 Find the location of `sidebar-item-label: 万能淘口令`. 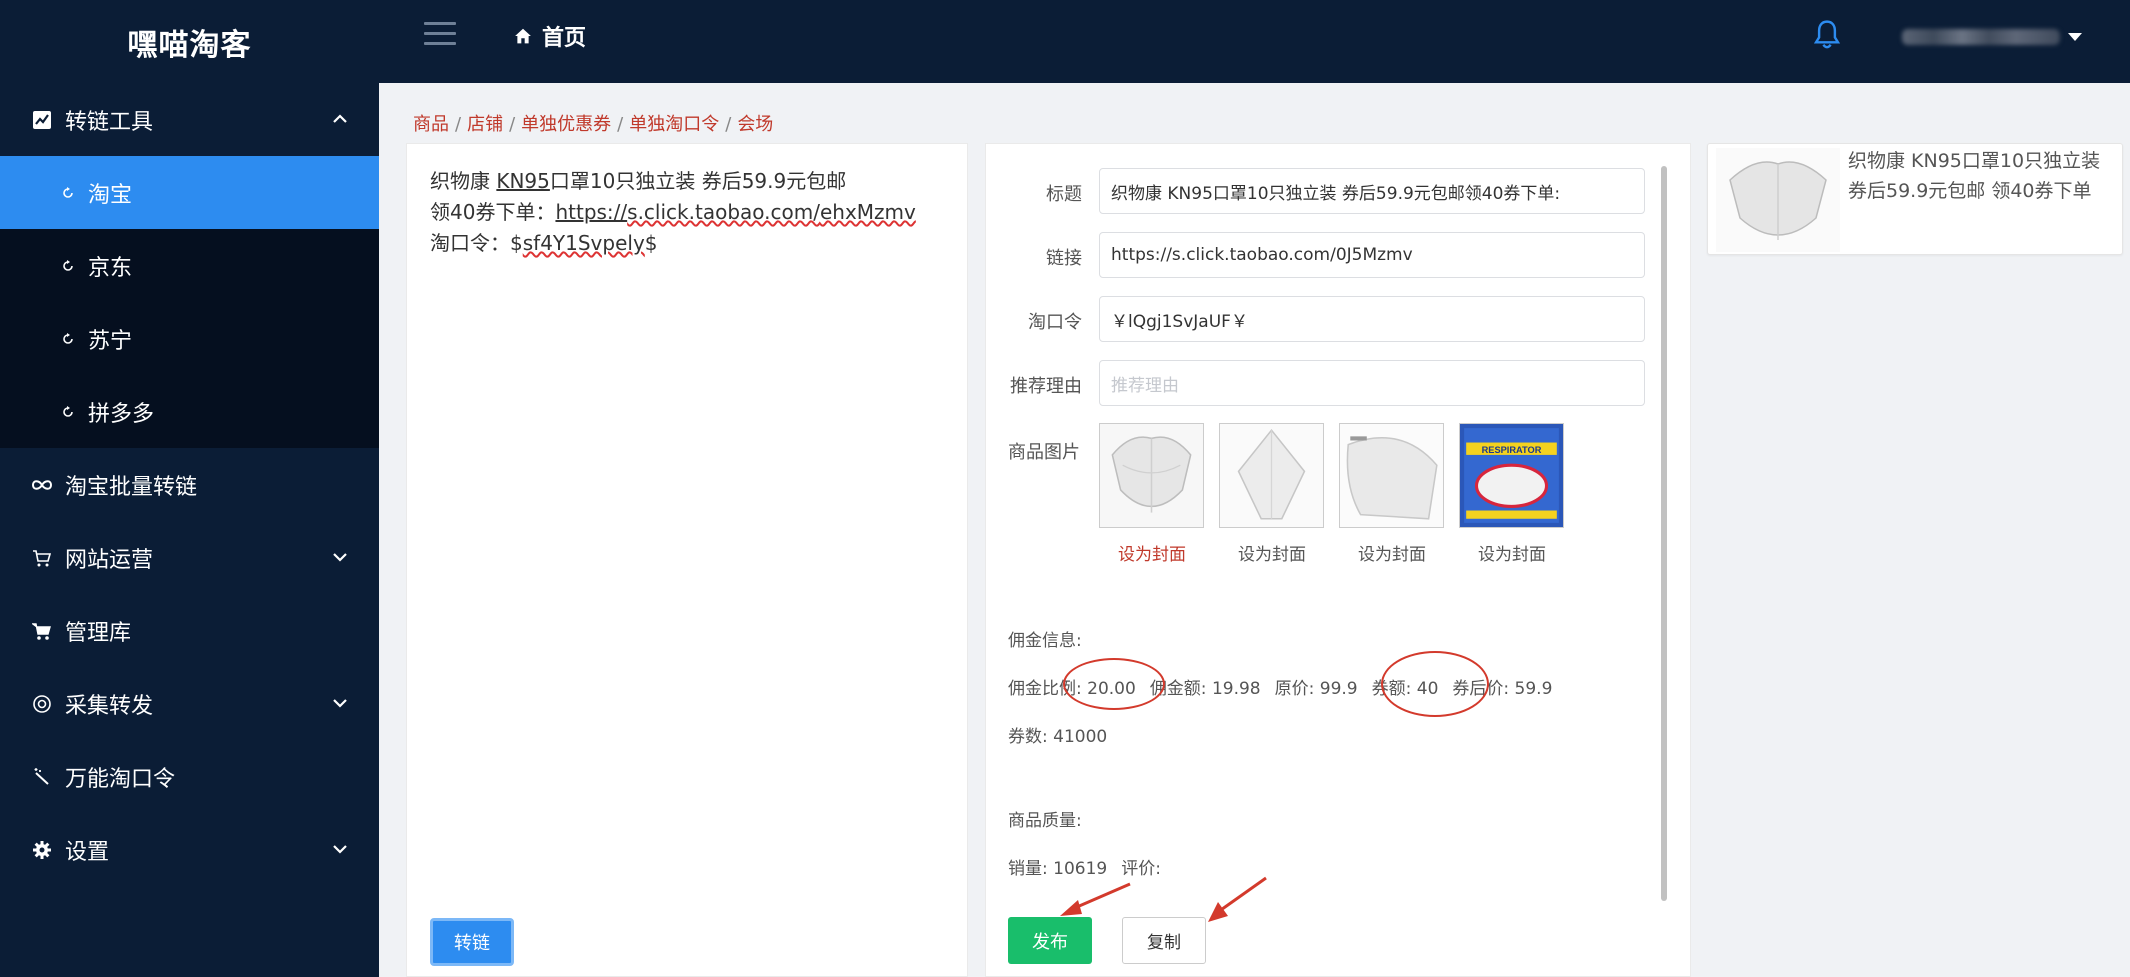

sidebar-item-label: 万能淘口令 is located at coordinates (120, 779).